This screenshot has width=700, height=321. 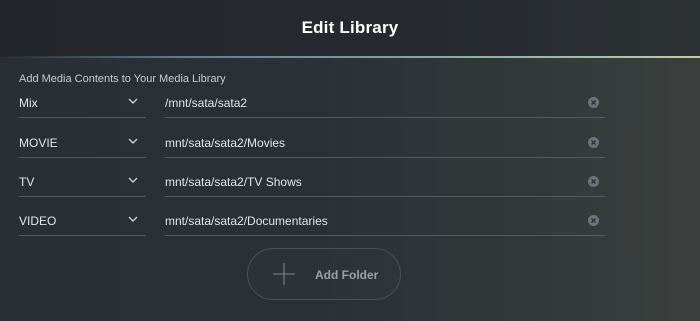 I want to click on library-row: MOVIE, so click(x=350, y=143).